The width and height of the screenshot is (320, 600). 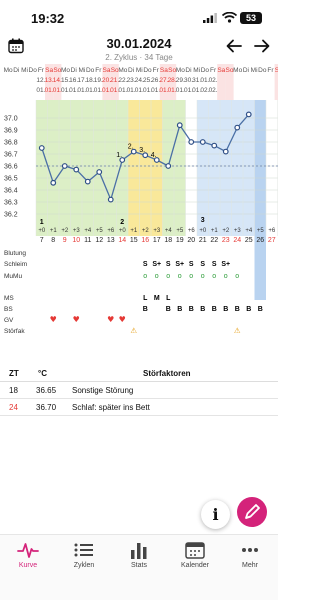 What do you see at coordinates (11, 191) in the screenshot?
I see `y-tick-label: 36.4` at bounding box center [11, 191].